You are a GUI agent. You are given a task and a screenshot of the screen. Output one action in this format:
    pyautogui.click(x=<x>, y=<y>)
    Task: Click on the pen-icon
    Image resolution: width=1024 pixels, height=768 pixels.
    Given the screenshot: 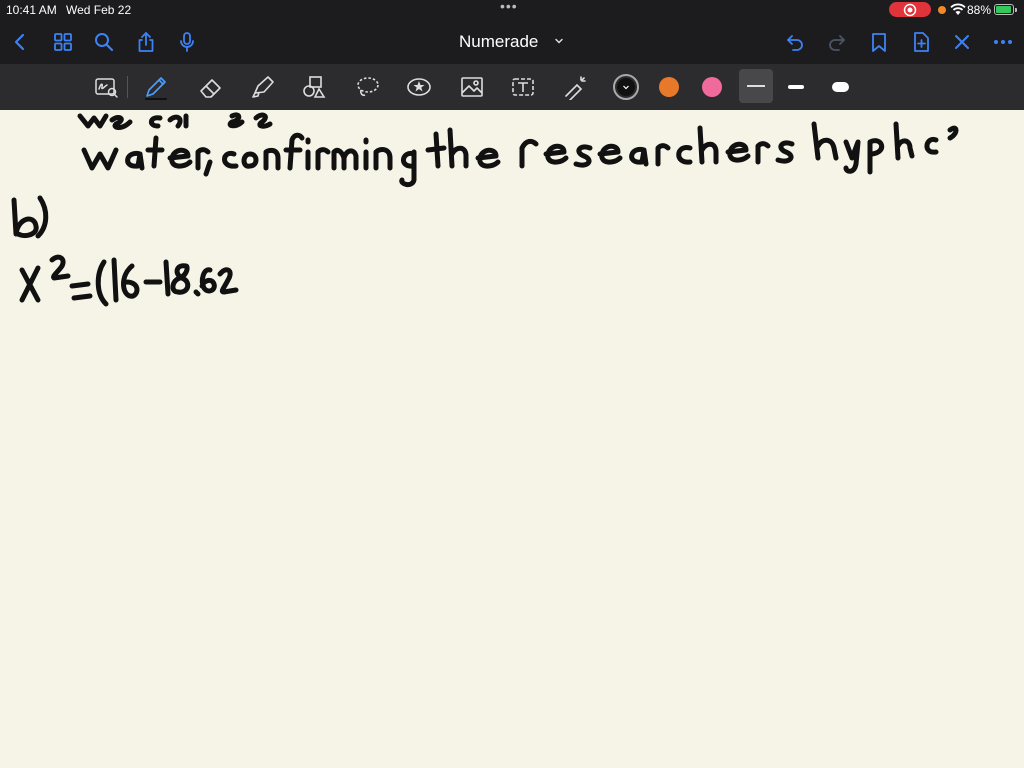 What is the action you would take?
    pyautogui.click(x=156, y=87)
    